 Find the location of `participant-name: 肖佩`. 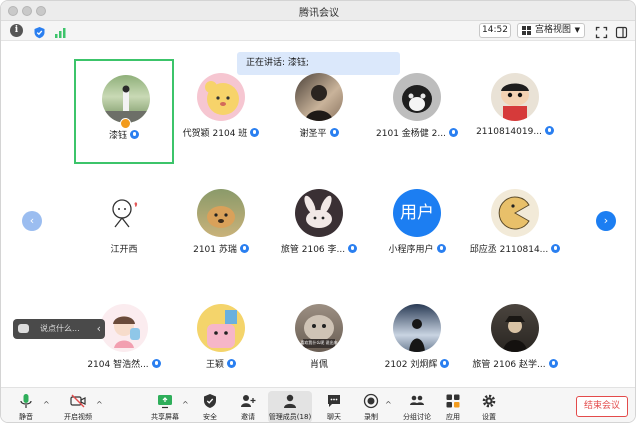

participant-name: 肖佩 is located at coordinates (318, 365).